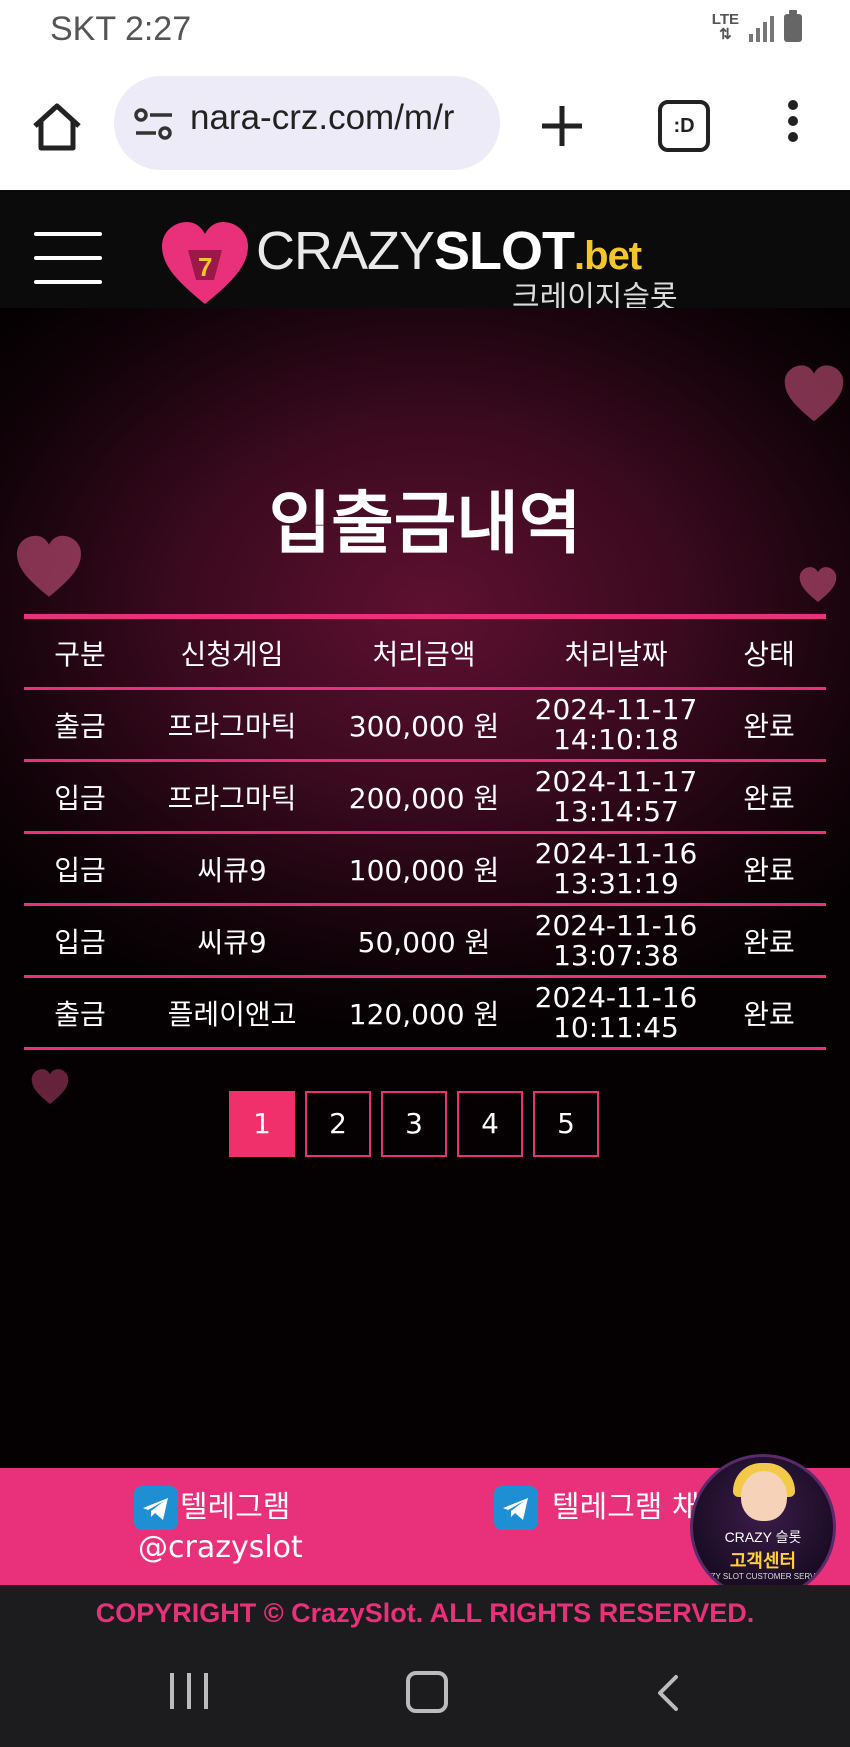  Describe the element at coordinates (154, 124) in the screenshot. I see `site-settings-icon` at that location.